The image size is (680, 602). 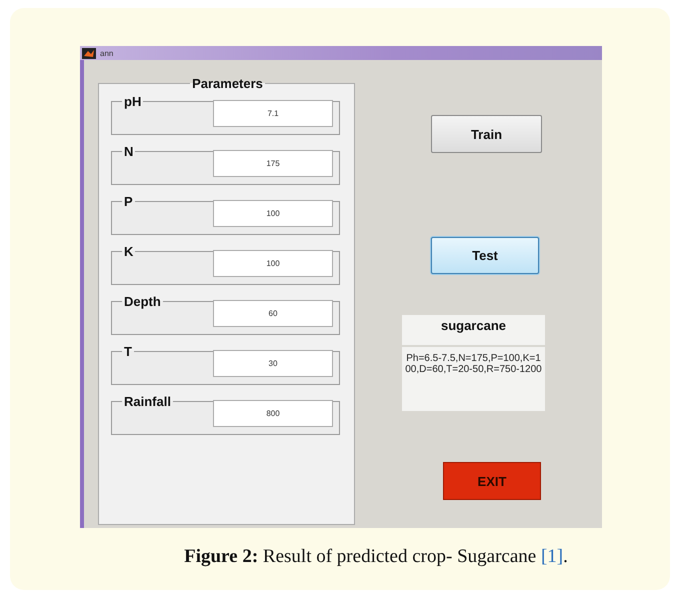 I want to click on figure-caption: Figure 2: Result of predicted crop- Sugarcane [1]., so click(x=376, y=557).